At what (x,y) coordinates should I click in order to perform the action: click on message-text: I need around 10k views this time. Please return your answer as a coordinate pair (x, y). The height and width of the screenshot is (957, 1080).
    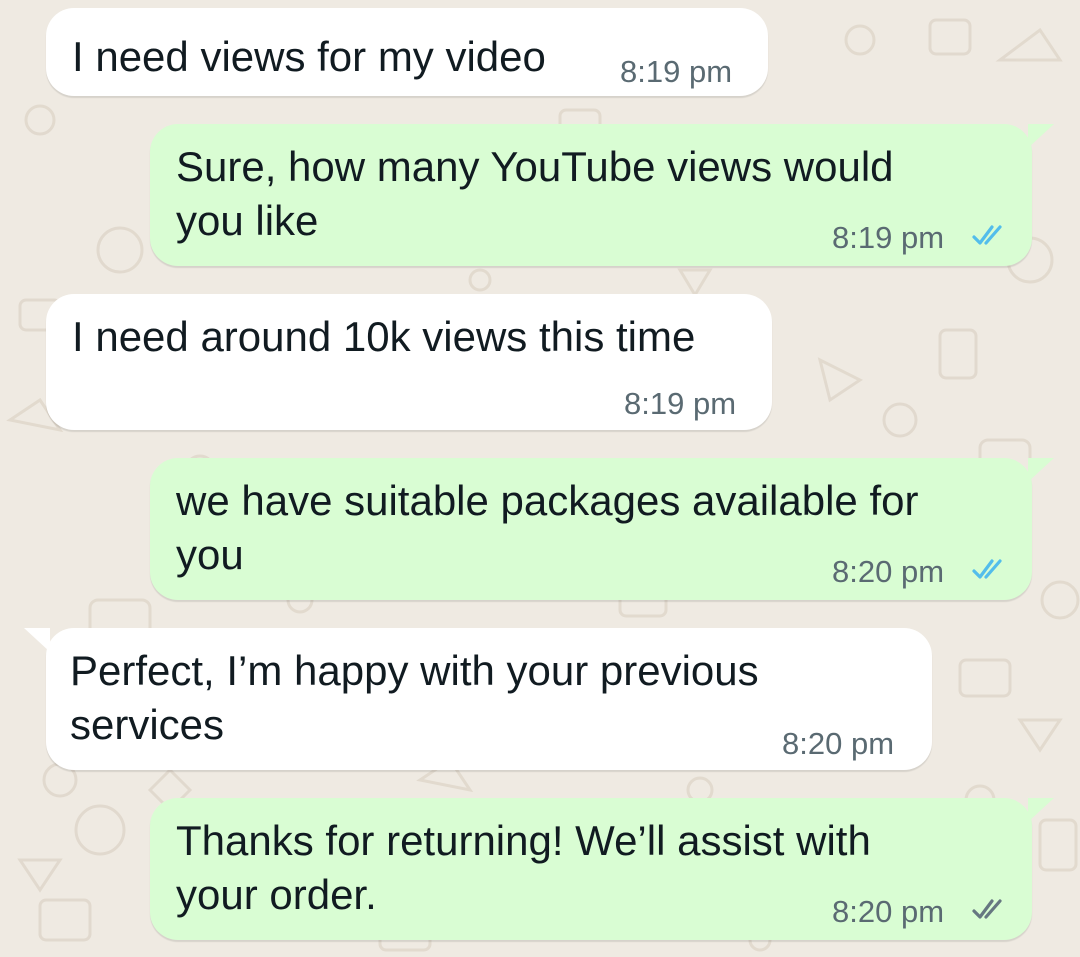
    Looking at the image, I should click on (384, 336).